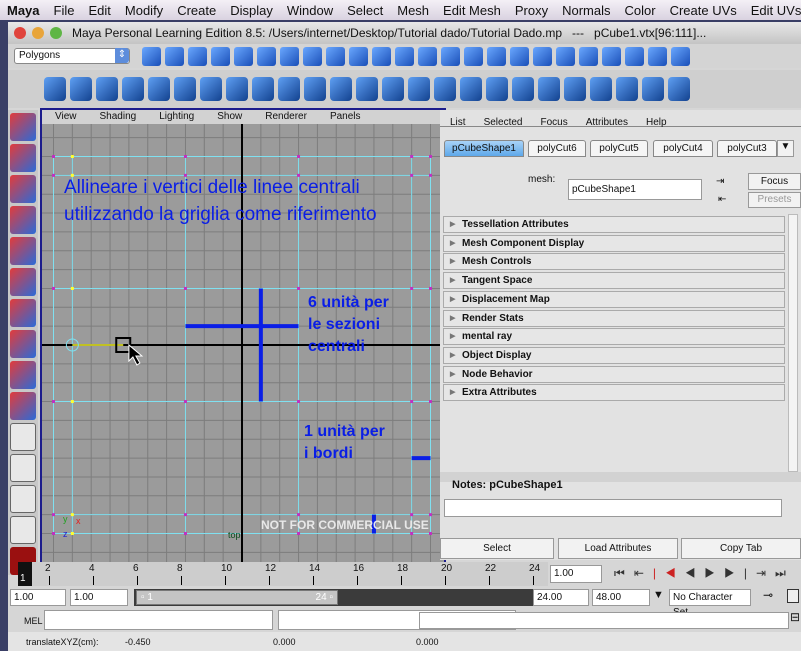  Describe the element at coordinates (99, 10) in the screenshot. I see `menu-edit: Edit` at that location.